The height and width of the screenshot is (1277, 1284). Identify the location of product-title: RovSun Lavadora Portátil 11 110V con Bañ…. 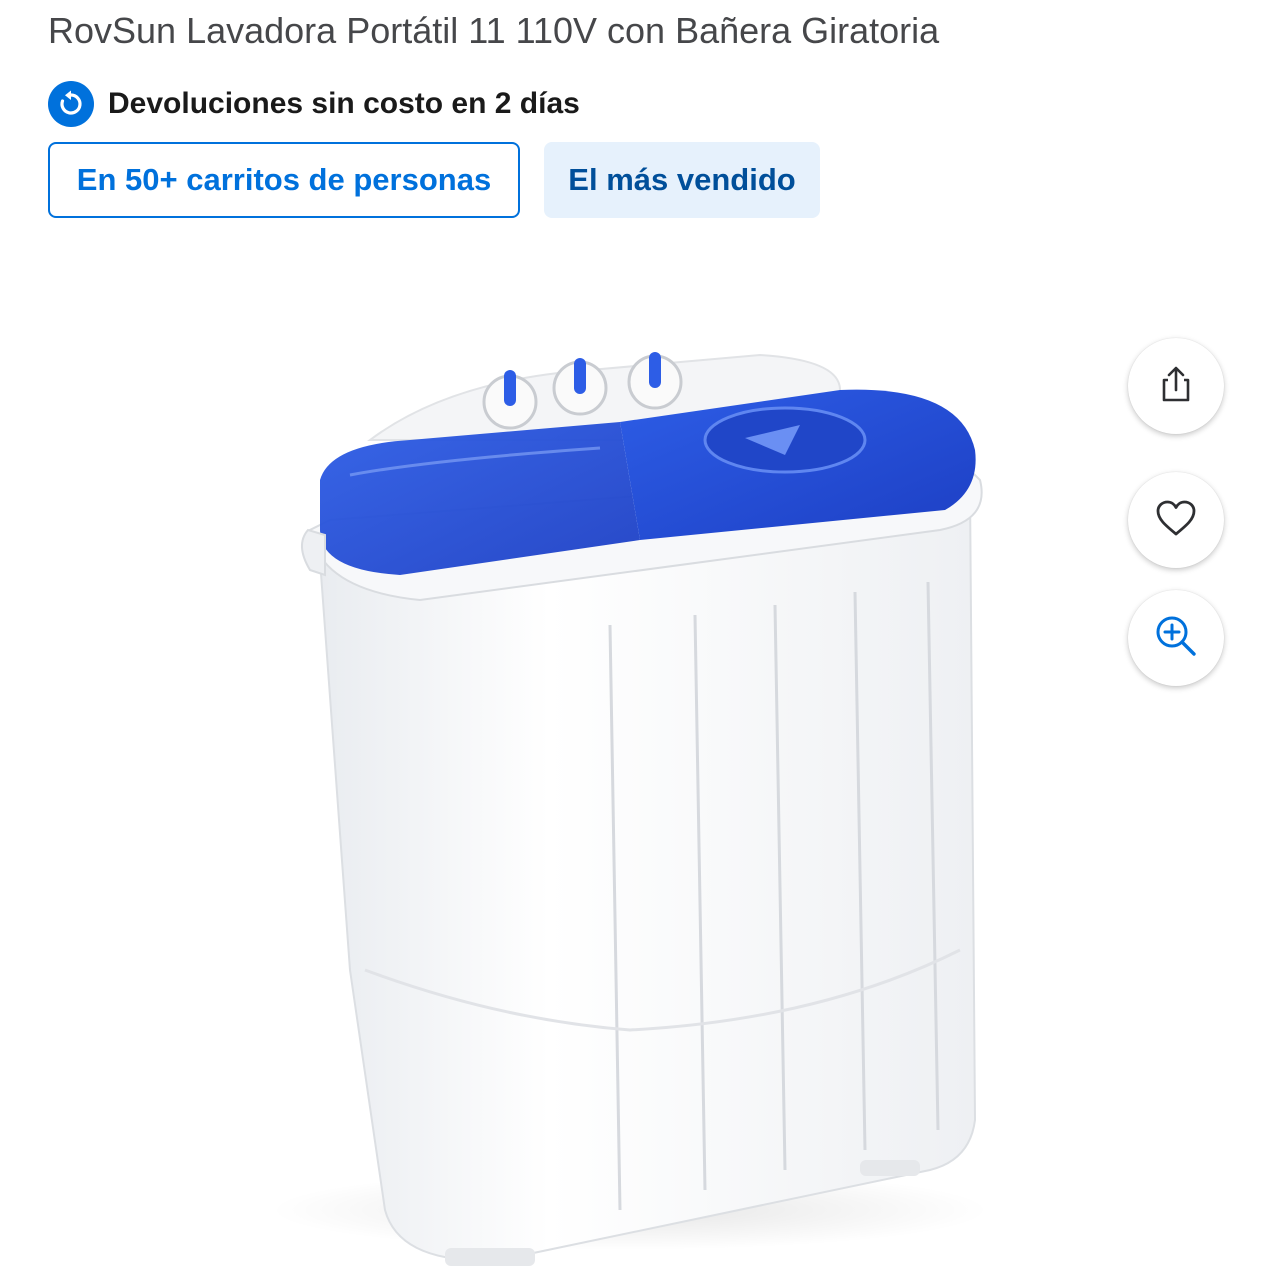
(494, 30).